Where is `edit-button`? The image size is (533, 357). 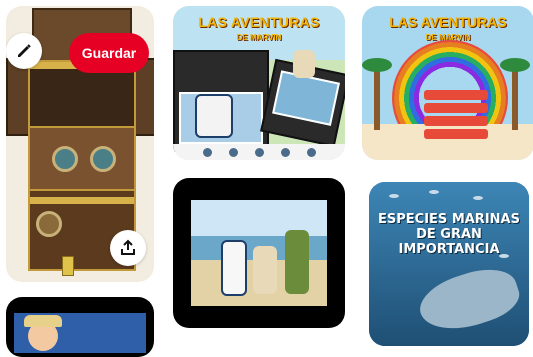
edit-button is located at coordinates (24, 51).